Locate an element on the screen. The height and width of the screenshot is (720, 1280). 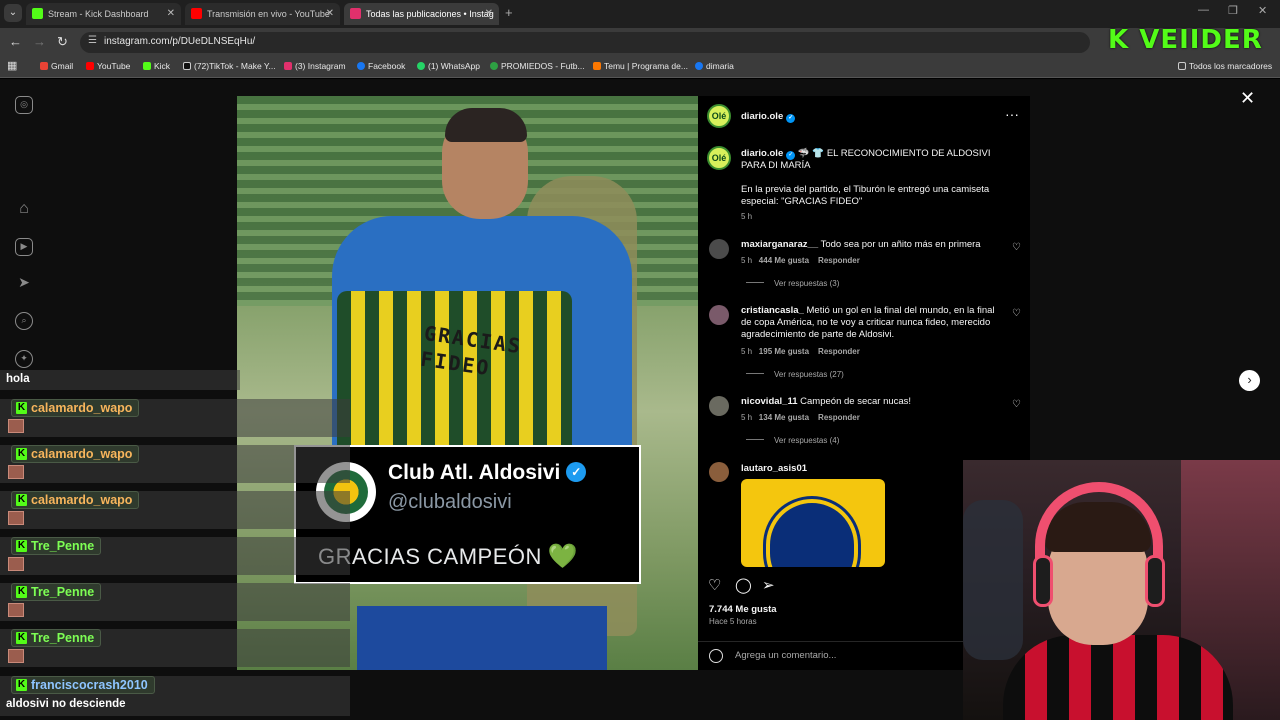
maximize-icon: ❐ is located at coordinates (1233, 10).